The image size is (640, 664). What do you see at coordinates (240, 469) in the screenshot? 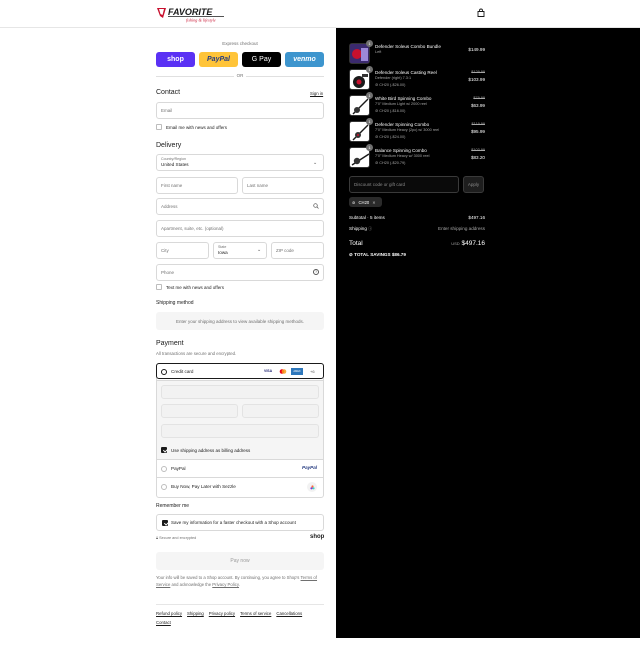
I see `paypal-option: PayPal PayPal` at bounding box center [240, 469].